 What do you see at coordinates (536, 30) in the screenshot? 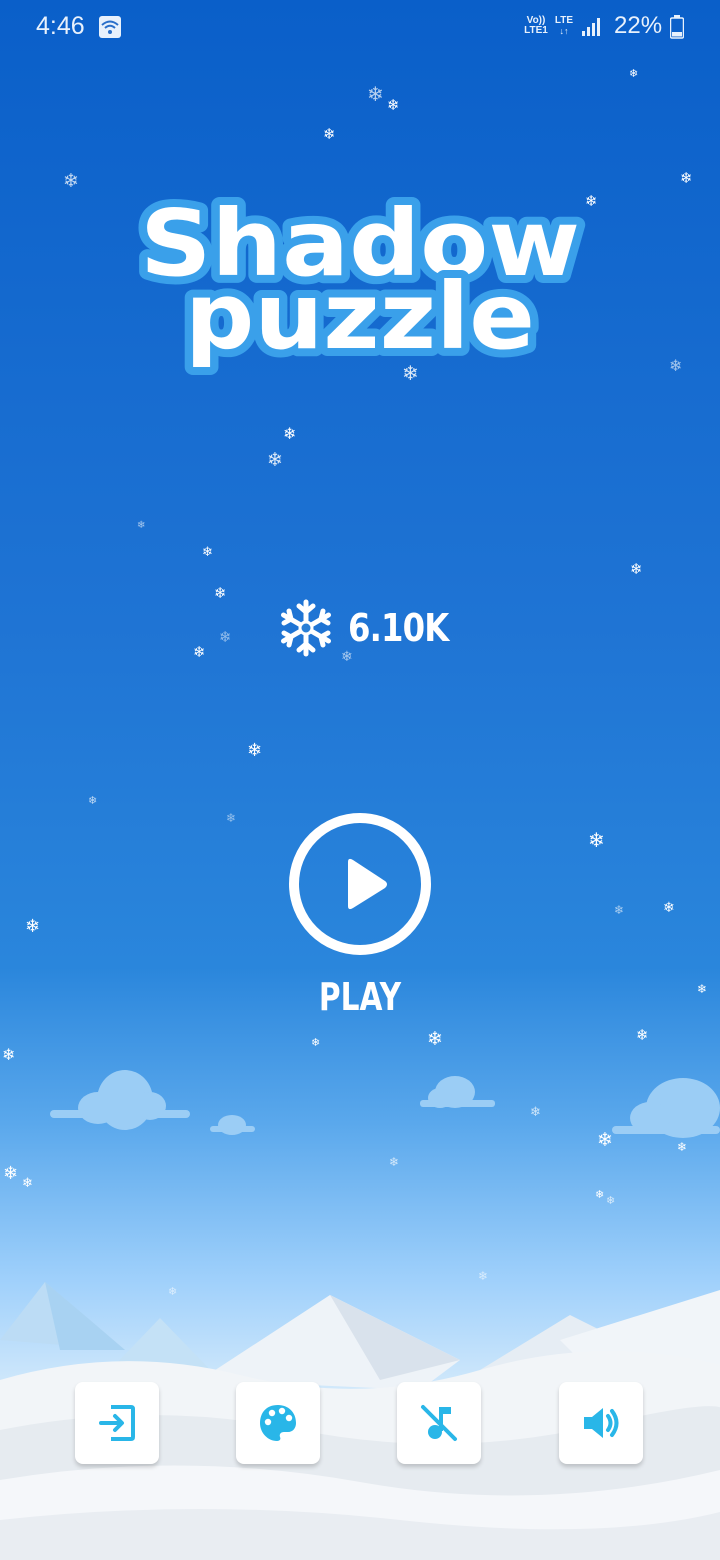
I see `volte-line2: LTE1` at bounding box center [536, 30].